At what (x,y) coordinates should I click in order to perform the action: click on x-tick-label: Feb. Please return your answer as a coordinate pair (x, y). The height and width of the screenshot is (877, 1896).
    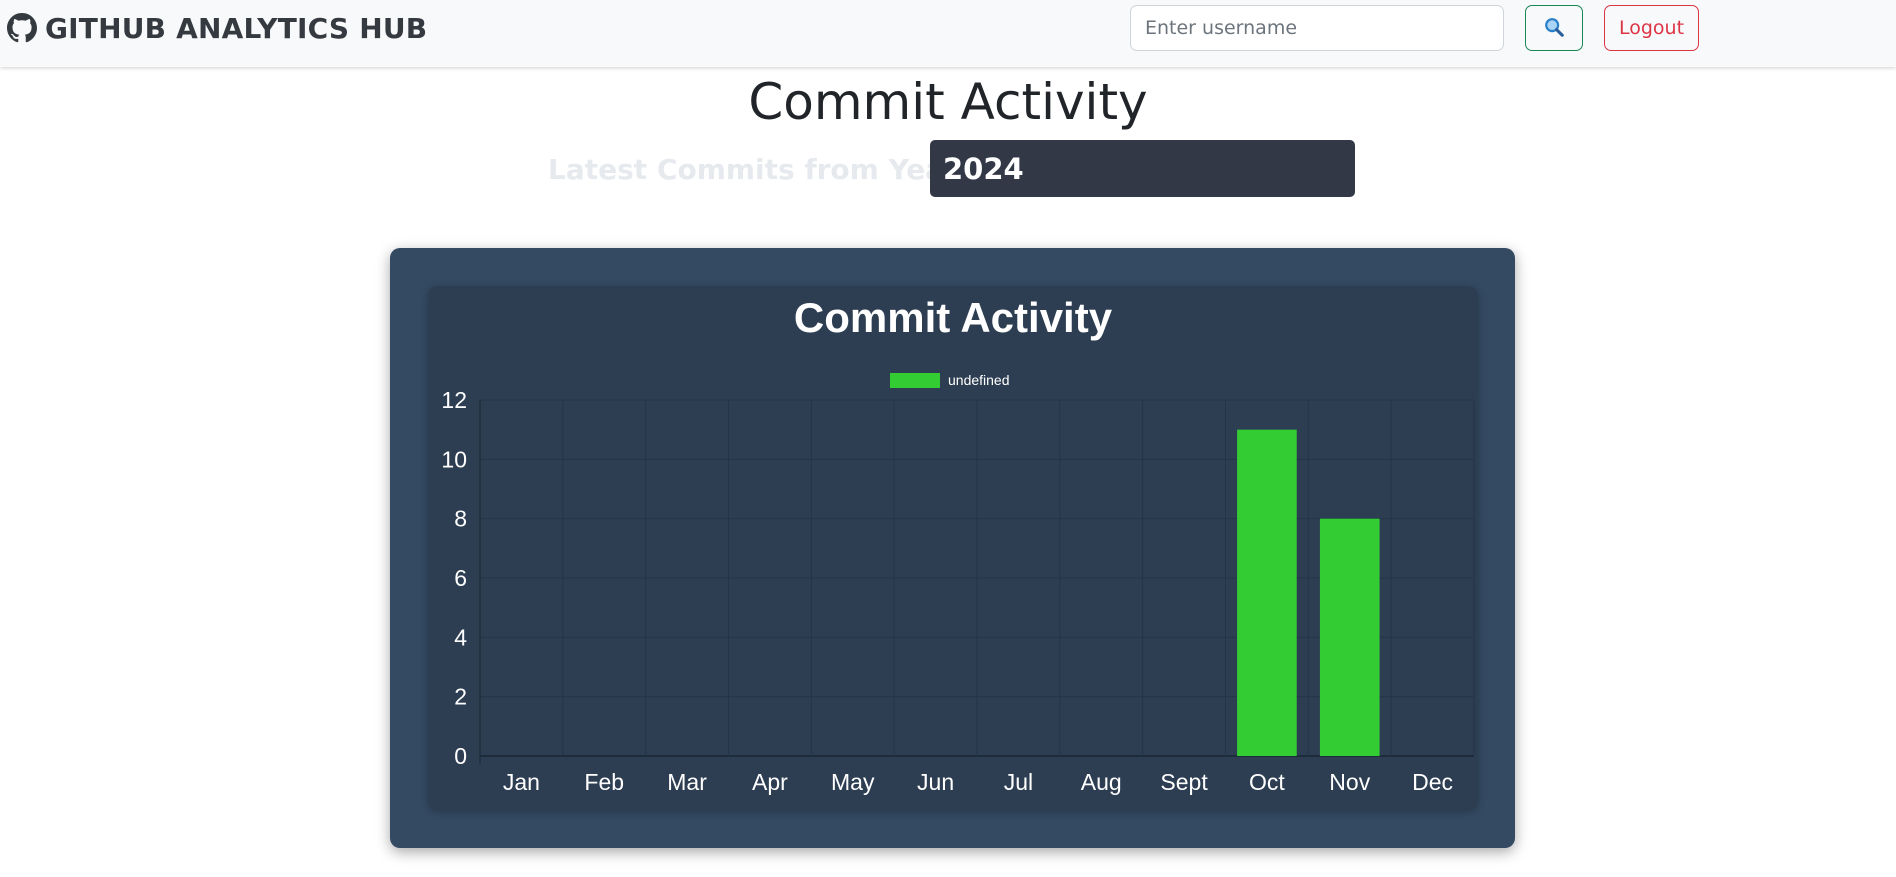
    Looking at the image, I should click on (604, 782).